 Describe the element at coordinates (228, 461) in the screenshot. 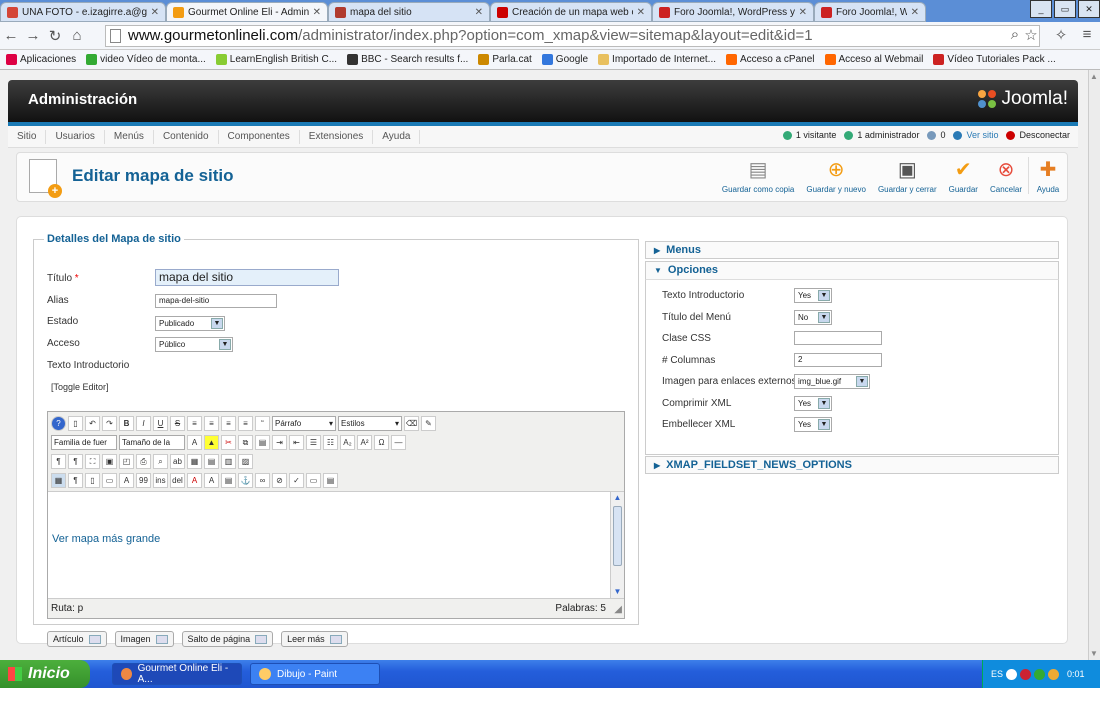

I see `table-col-icon: ▥` at that location.